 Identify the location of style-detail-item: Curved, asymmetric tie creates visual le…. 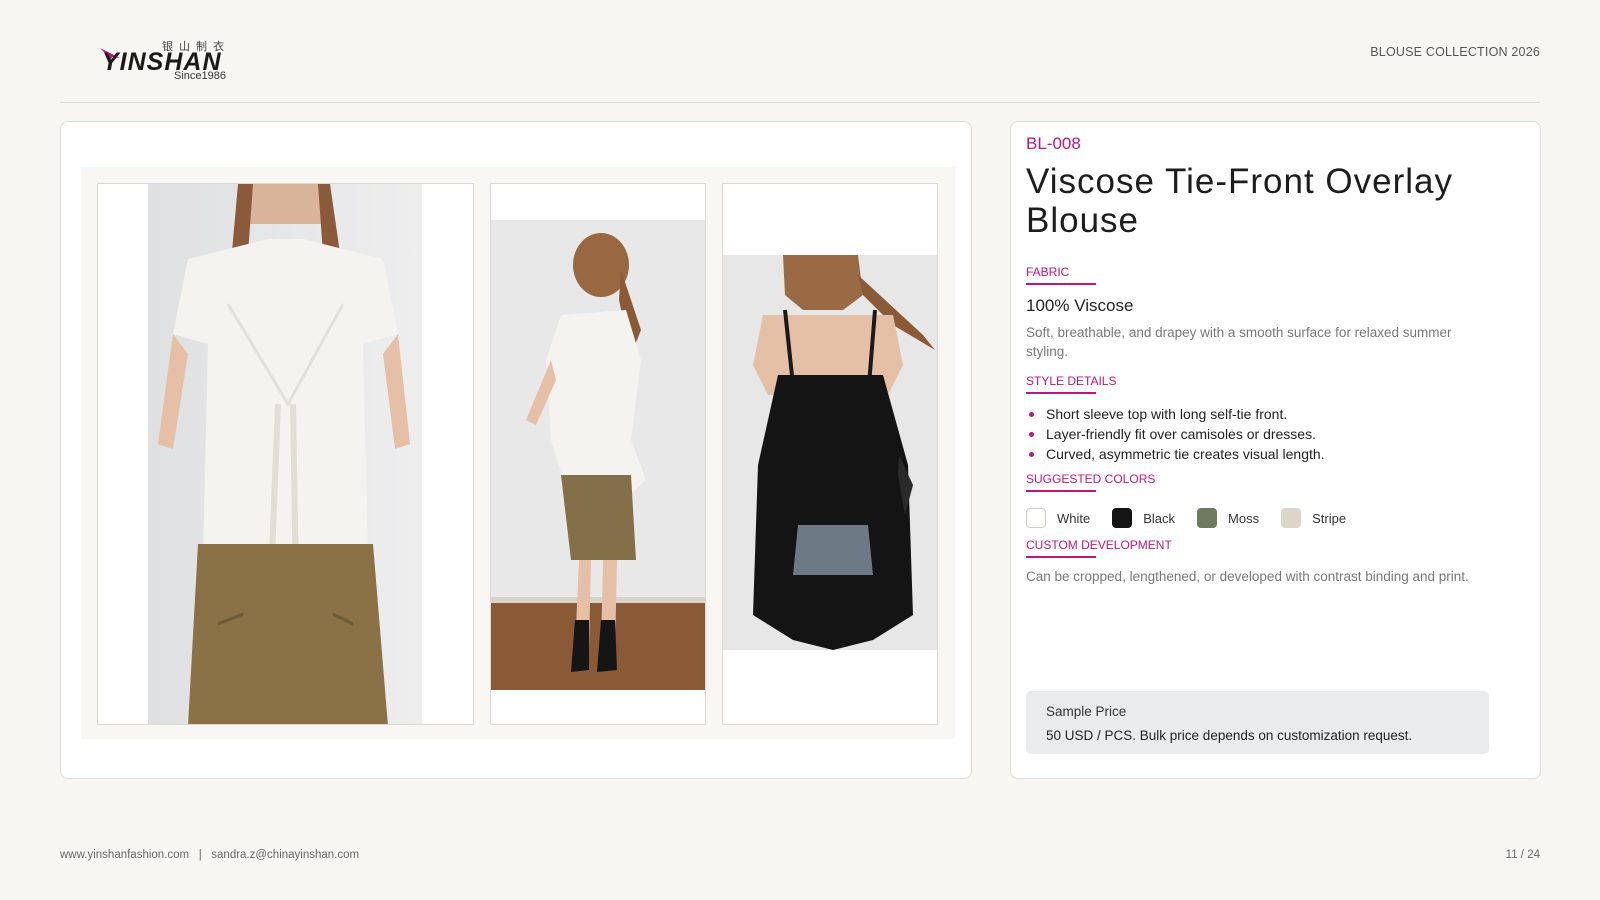
(1175, 454).